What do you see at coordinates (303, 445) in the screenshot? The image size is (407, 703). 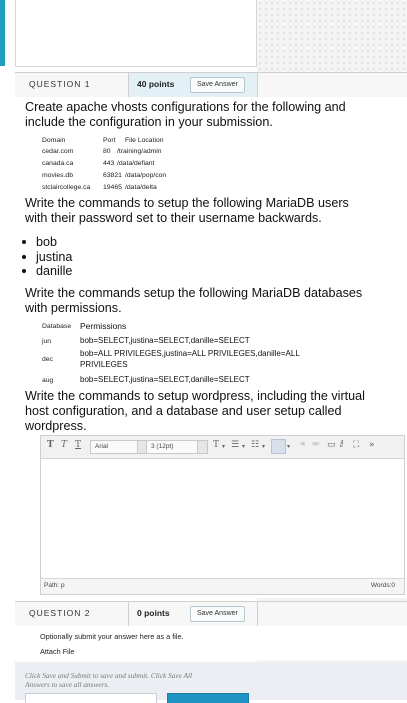 I see `link-icon: ⚭` at bounding box center [303, 445].